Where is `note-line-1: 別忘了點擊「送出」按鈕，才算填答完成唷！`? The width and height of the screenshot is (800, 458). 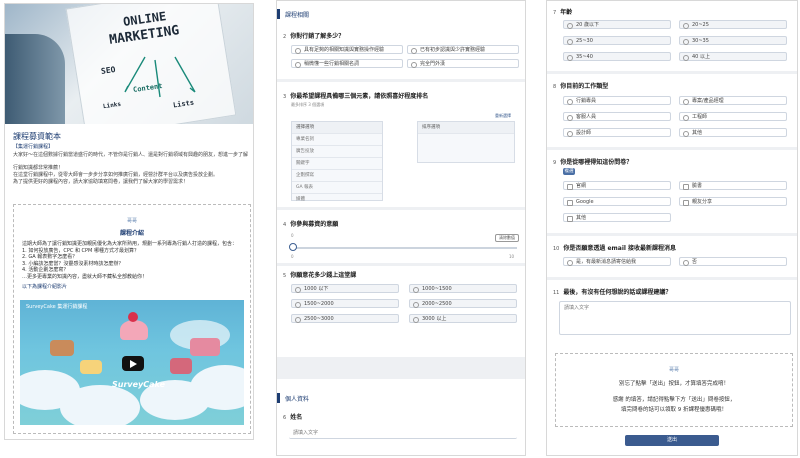 note-line-1: 別忘了點擊「送出」按鈕，才算填答完成唷！ is located at coordinates (673, 384).